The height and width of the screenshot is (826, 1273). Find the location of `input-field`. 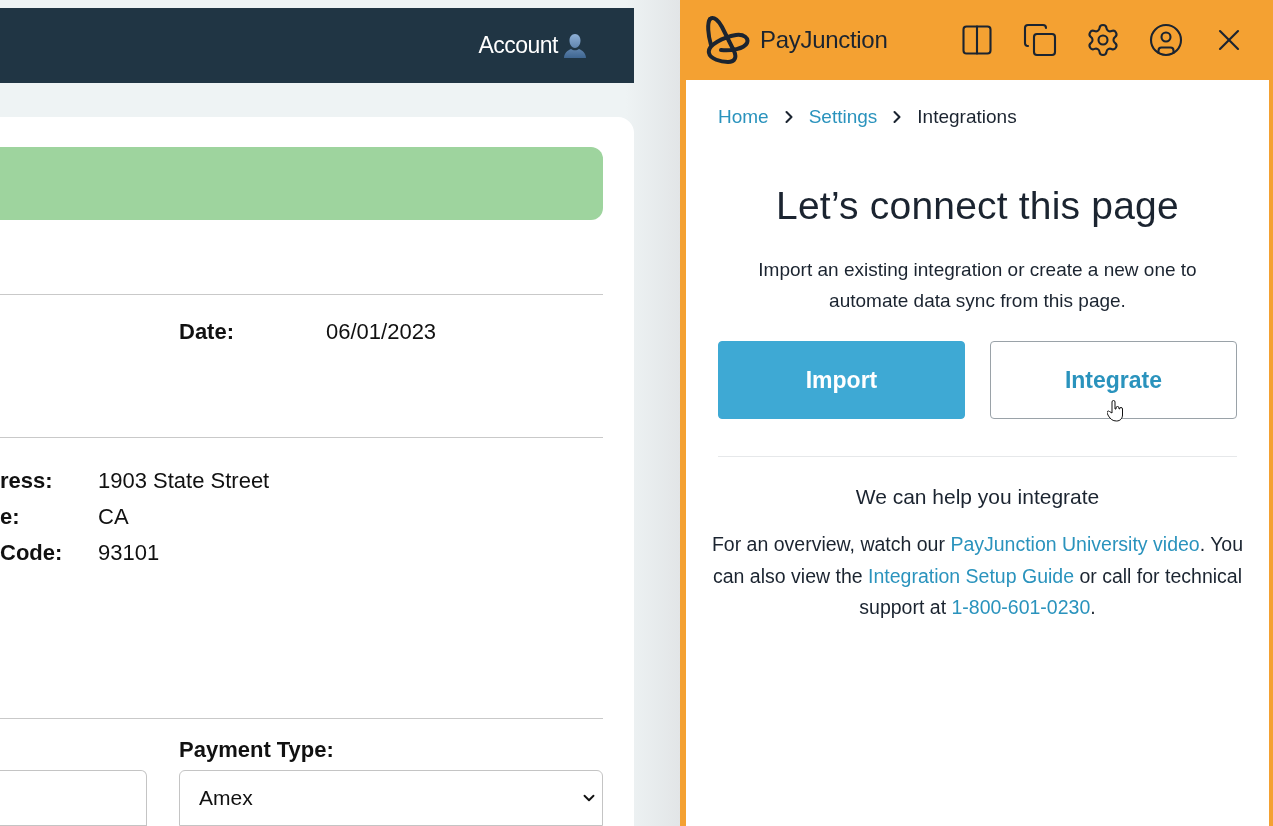

input-field is located at coordinates (73, 798).